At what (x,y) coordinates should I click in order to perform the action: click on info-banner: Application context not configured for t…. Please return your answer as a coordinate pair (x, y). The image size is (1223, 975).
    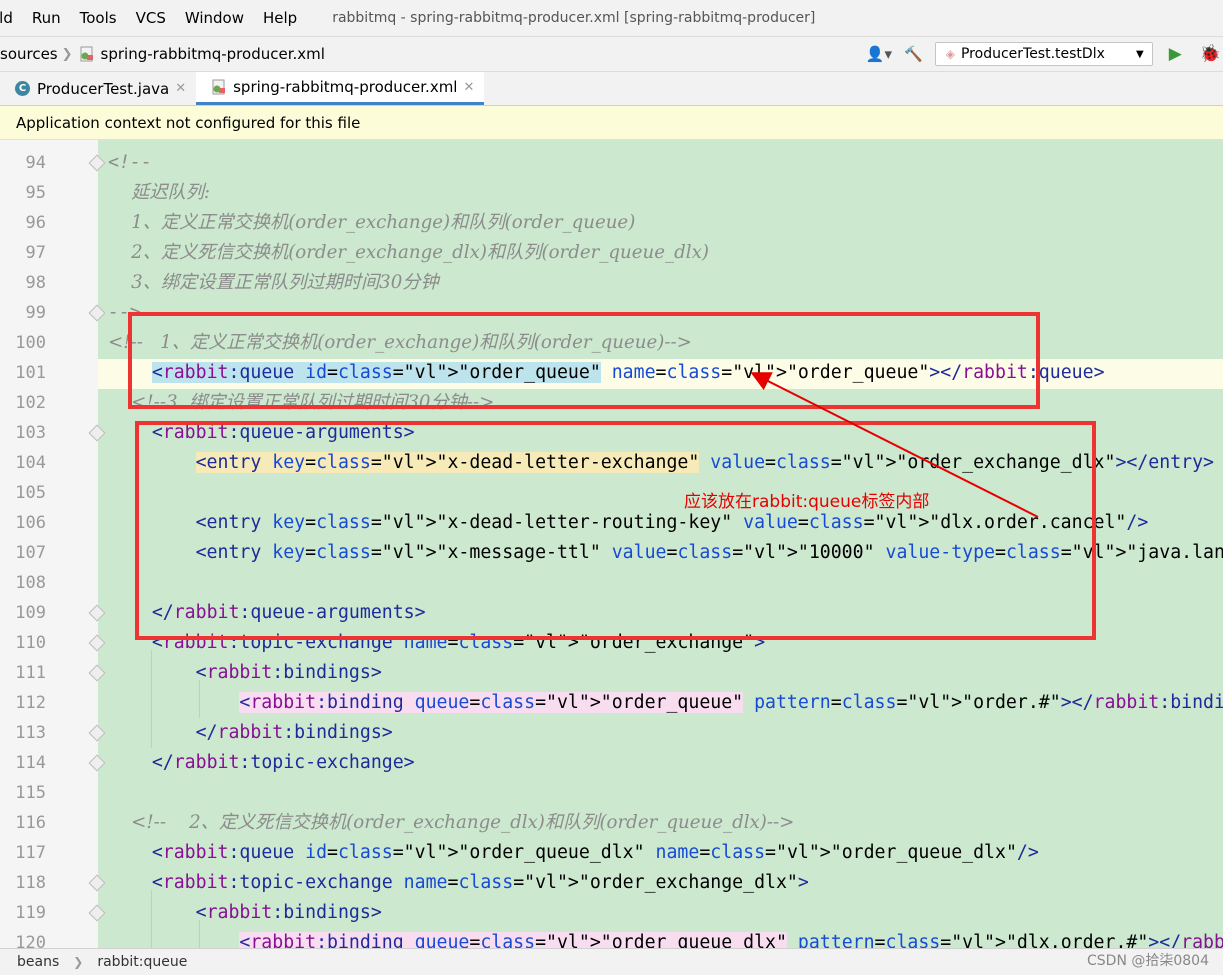
    Looking at the image, I should click on (611, 123).